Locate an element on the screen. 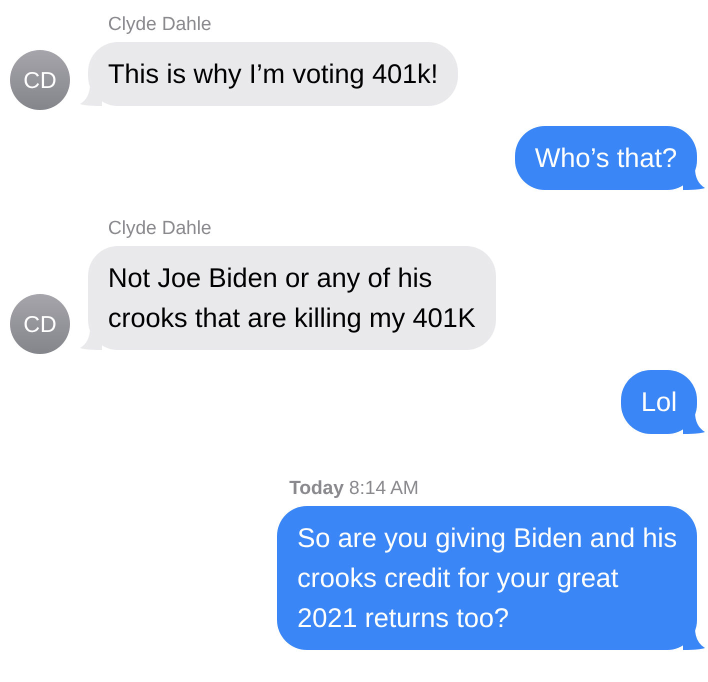 The width and height of the screenshot is (708, 682). message-text: Who’s that? is located at coordinates (605, 158).